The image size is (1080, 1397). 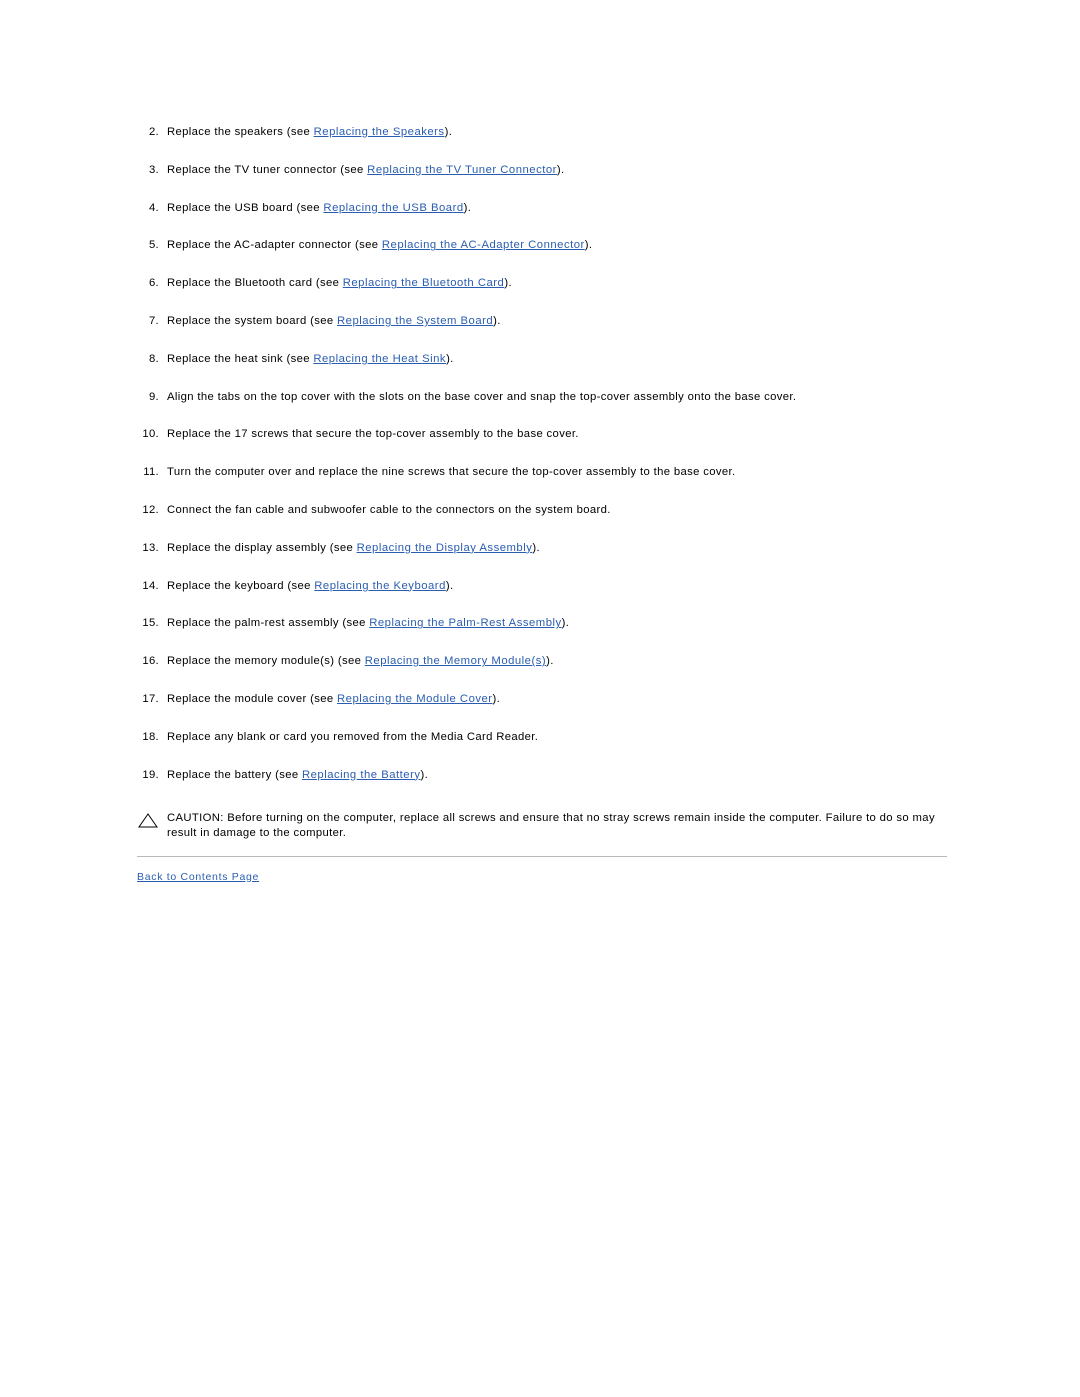 I want to click on step-number: 4., so click(x=153, y=207).